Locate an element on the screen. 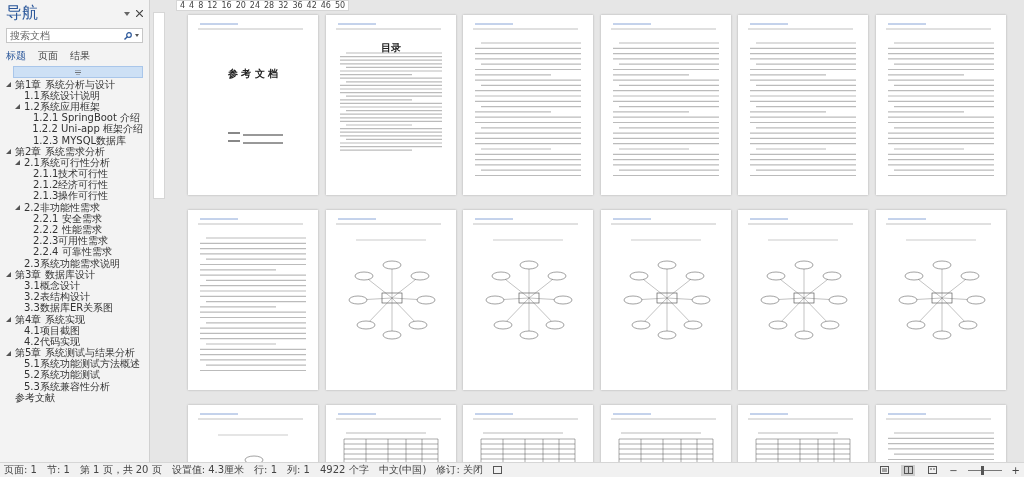 The width and height of the screenshot is (1024, 477). macro-icon is located at coordinates (497, 470).